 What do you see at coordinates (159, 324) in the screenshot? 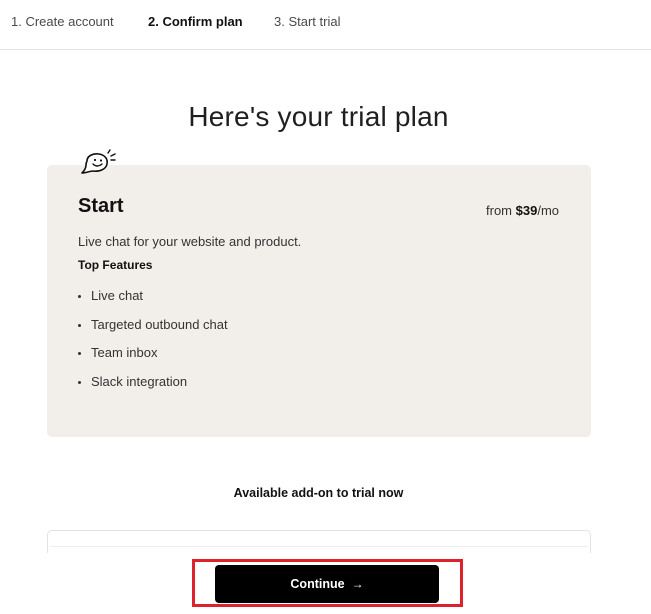
I see `feature-label: Targeted outbound chat` at bounding box center [159, 324].